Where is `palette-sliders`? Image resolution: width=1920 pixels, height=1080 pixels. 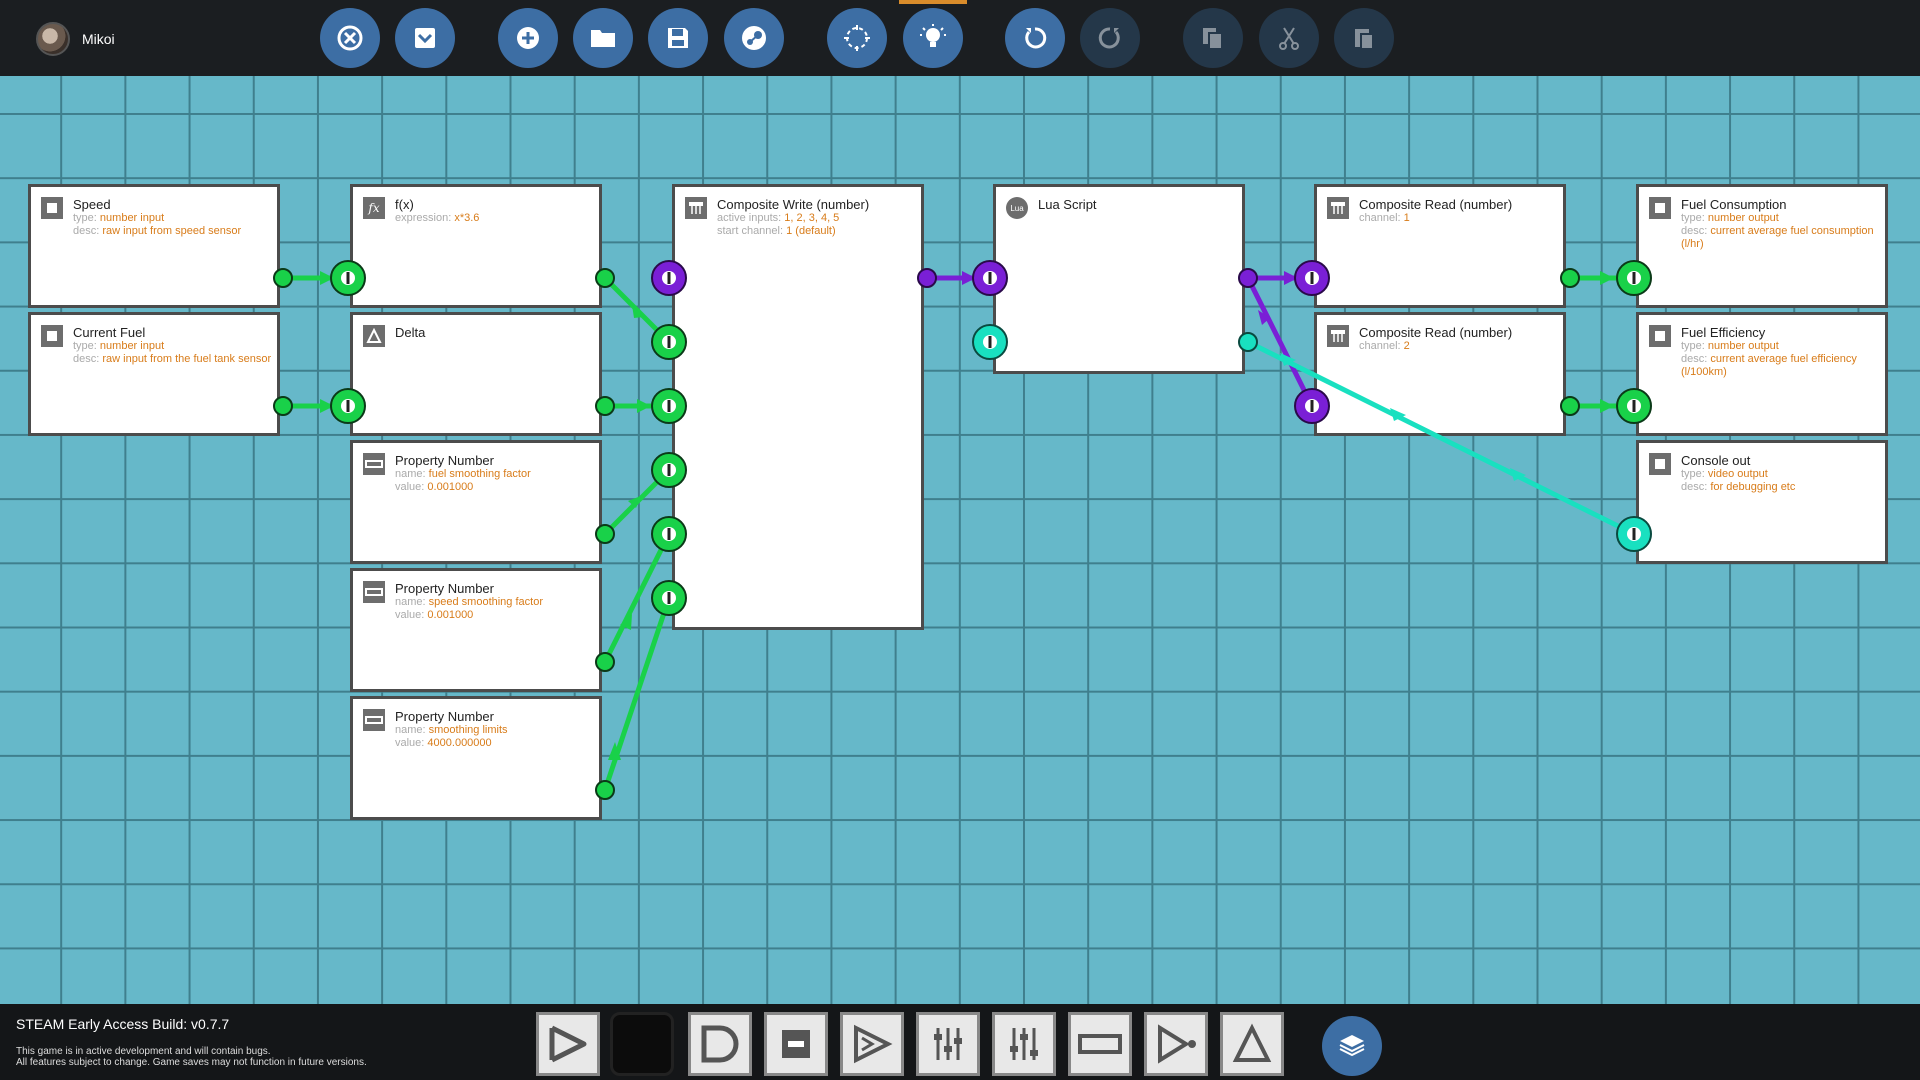
palette-sliders is located at coordinates (948, 1044).